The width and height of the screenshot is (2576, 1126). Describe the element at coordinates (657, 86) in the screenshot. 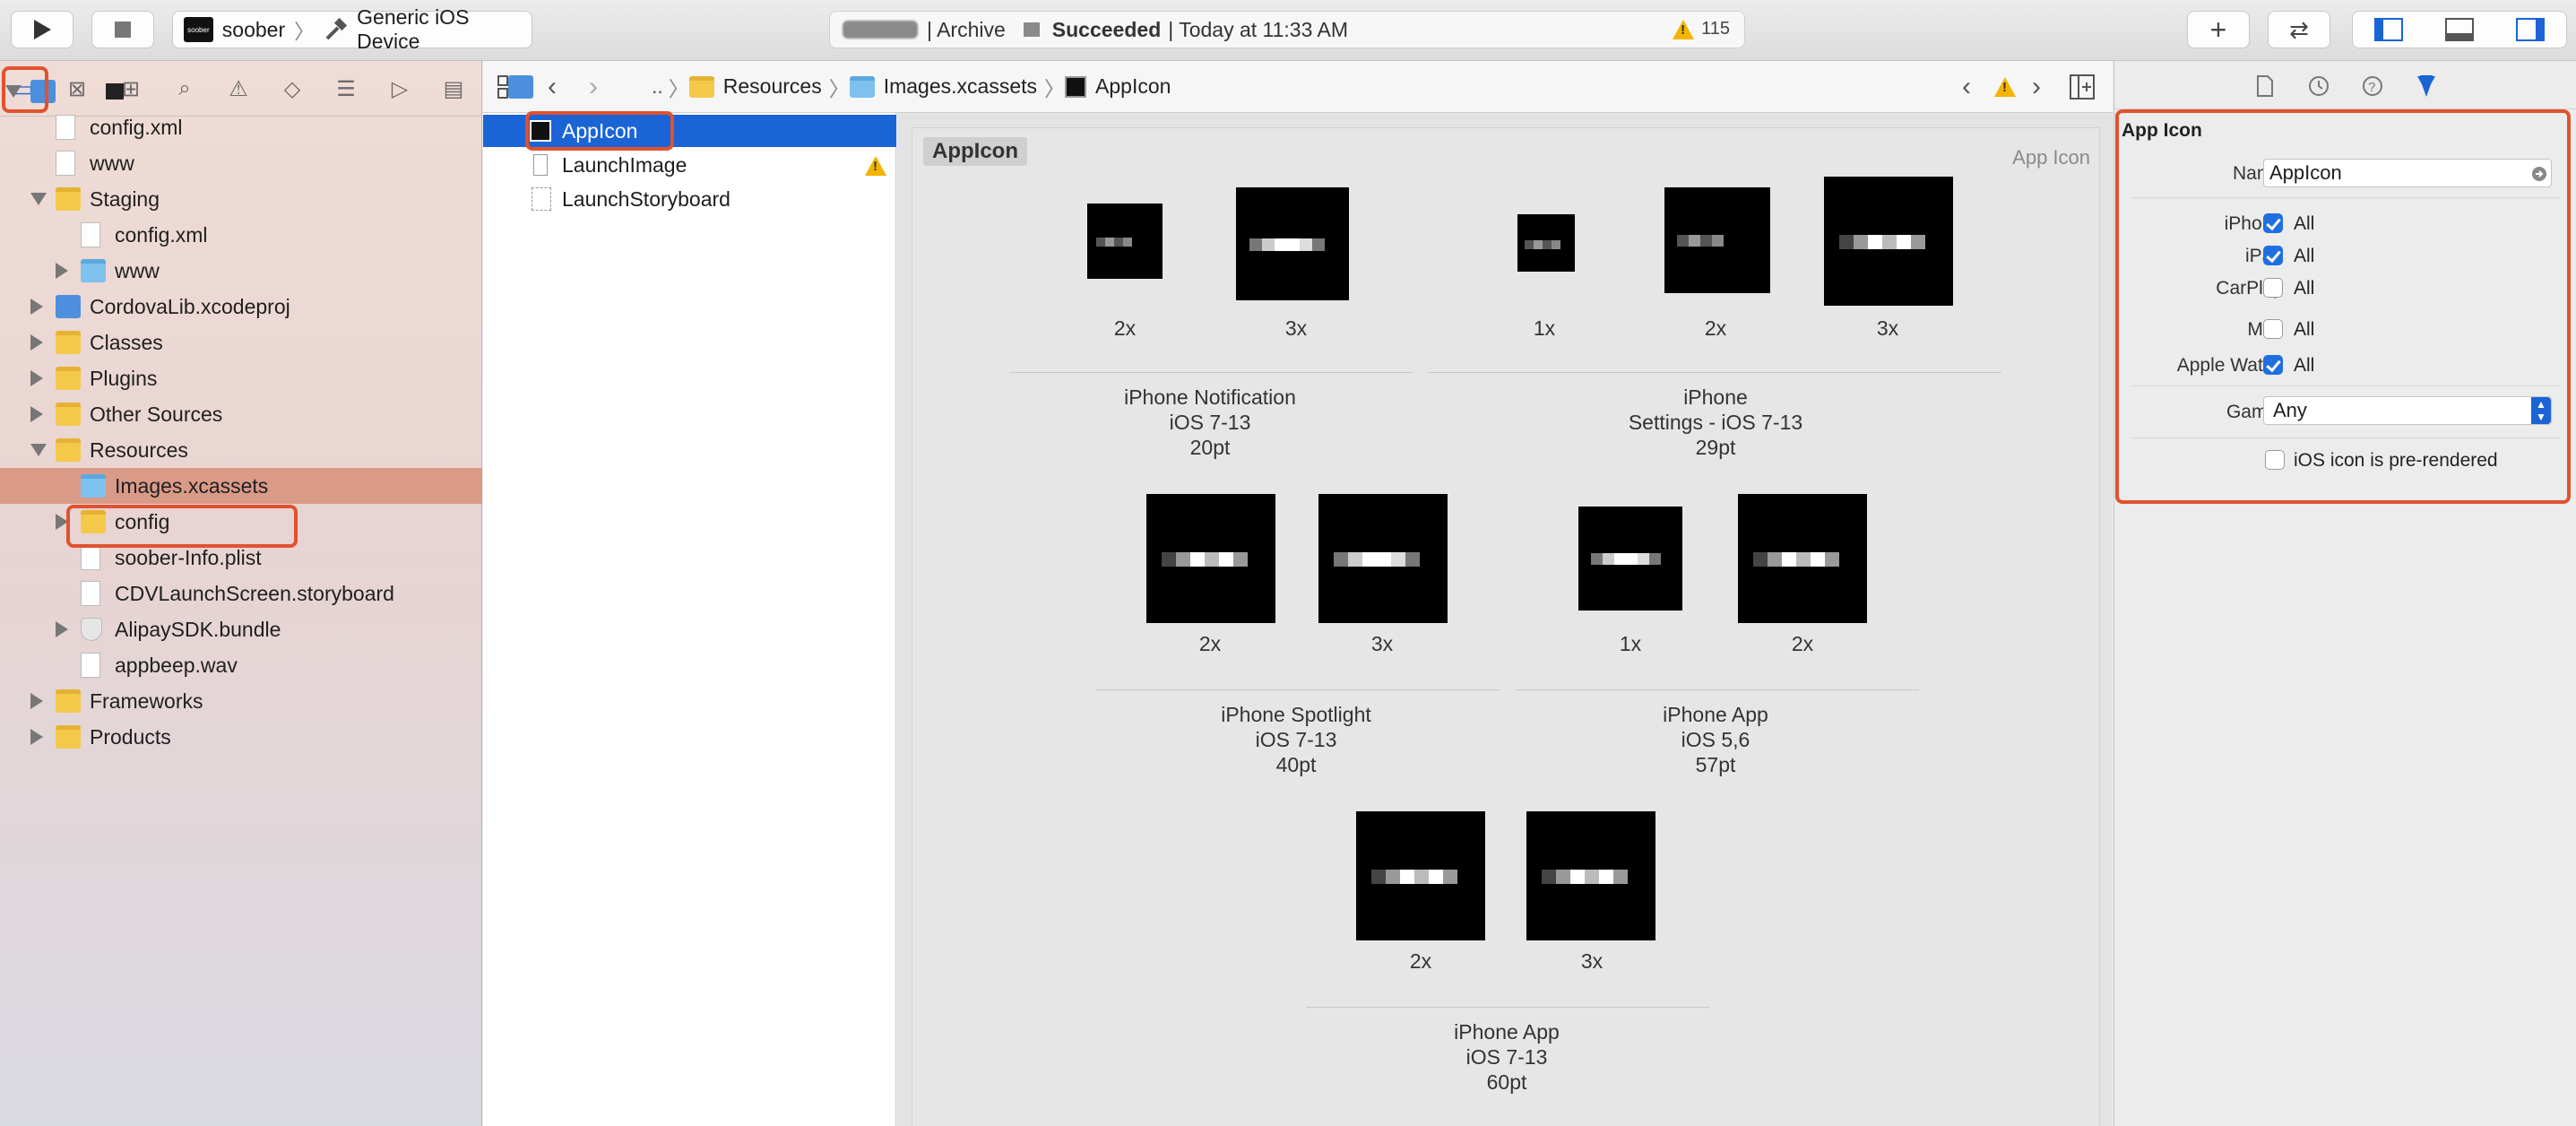

I see `jump-ellipsis: ..` at that location.